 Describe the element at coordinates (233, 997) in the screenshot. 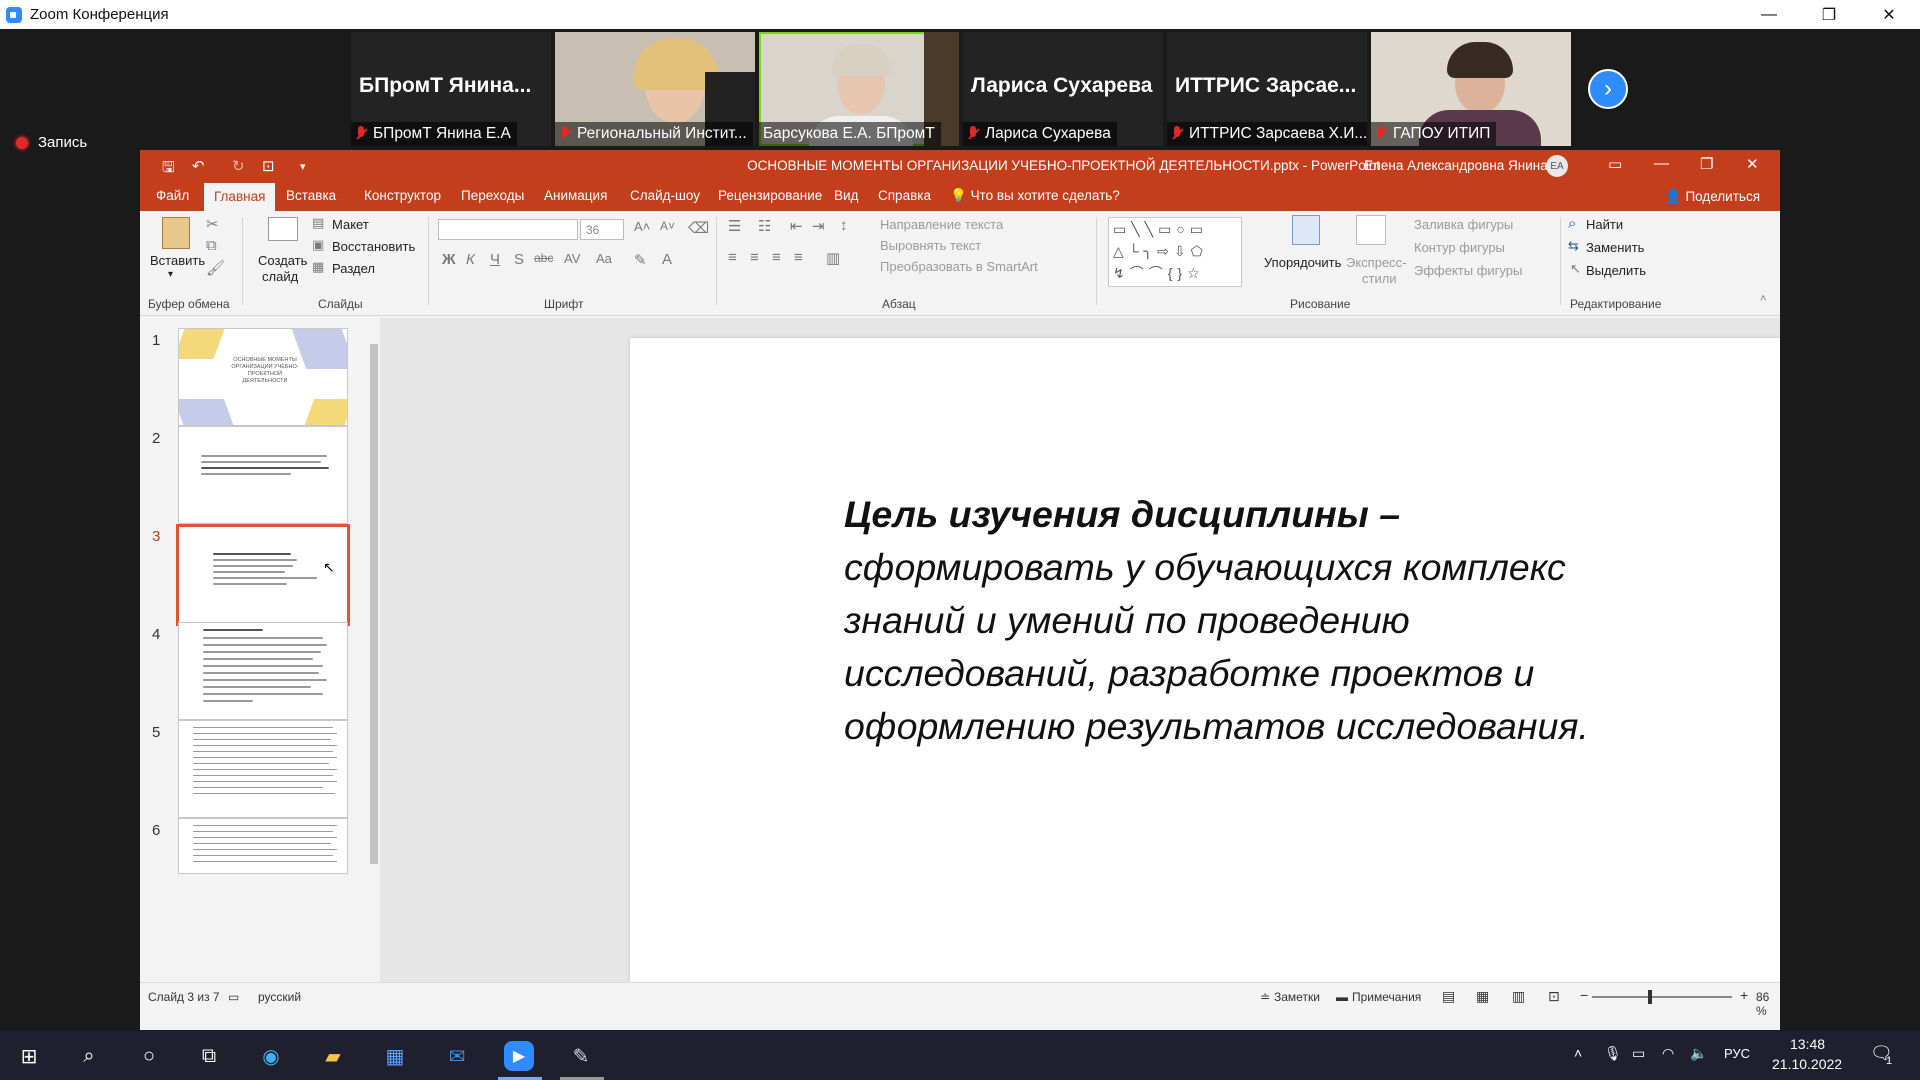

I see `spell-check-icon: ▭` at that location.